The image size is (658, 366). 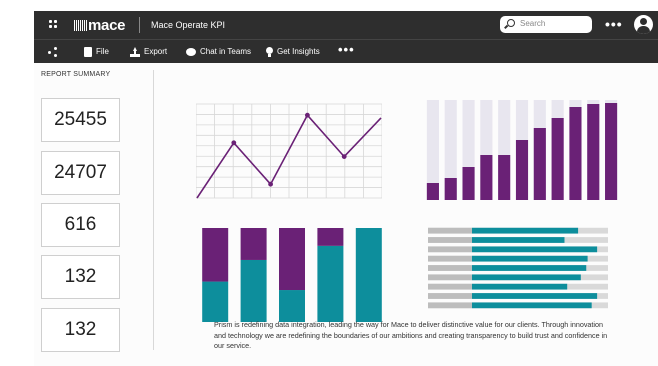 I want to click on file-label: File, so click(x=102, y=51).